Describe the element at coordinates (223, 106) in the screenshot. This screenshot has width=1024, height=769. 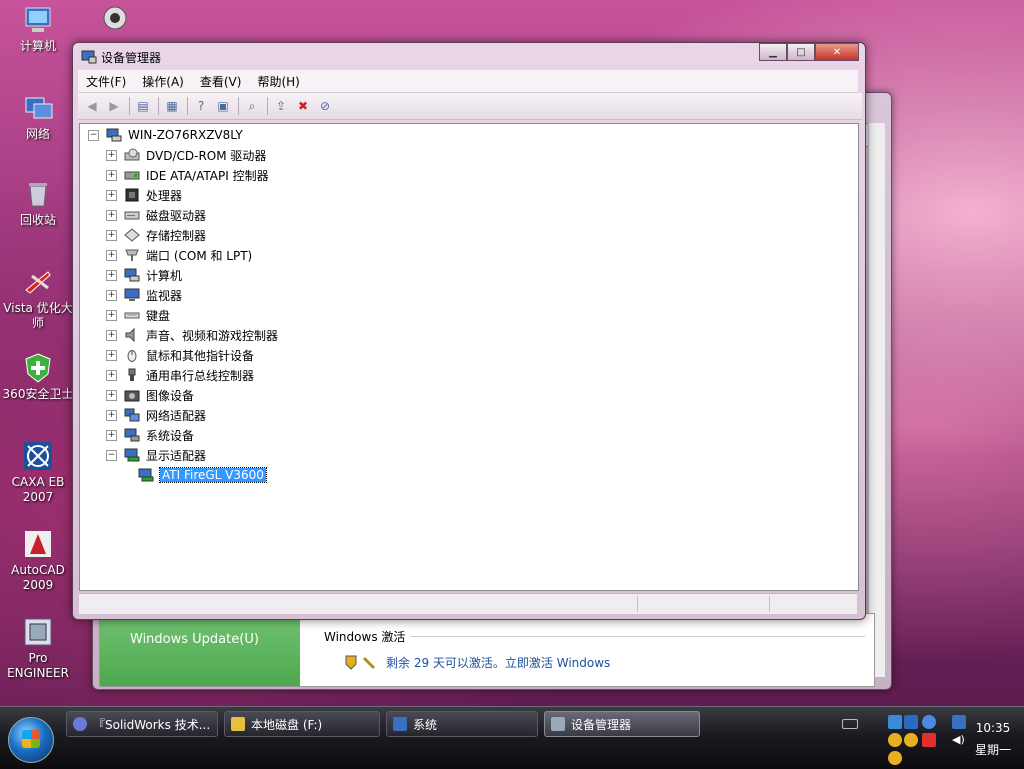
I see `action-pane-button: ▣` at that location.